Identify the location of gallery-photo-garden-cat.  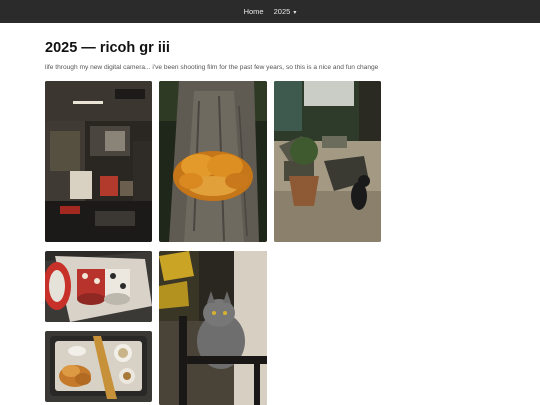
(327, 161).